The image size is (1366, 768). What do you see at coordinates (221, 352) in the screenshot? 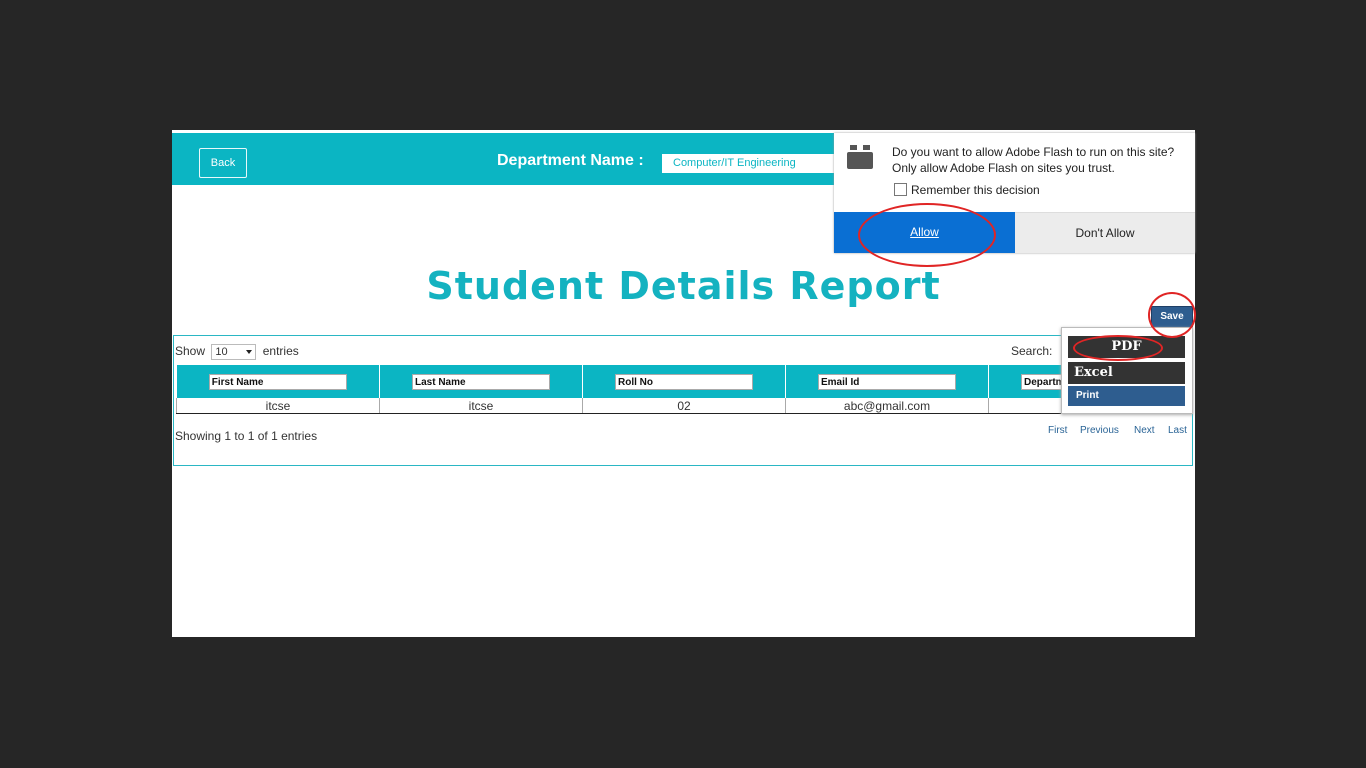
I see `page-length-value: 10` at bounding box center [221, 352].